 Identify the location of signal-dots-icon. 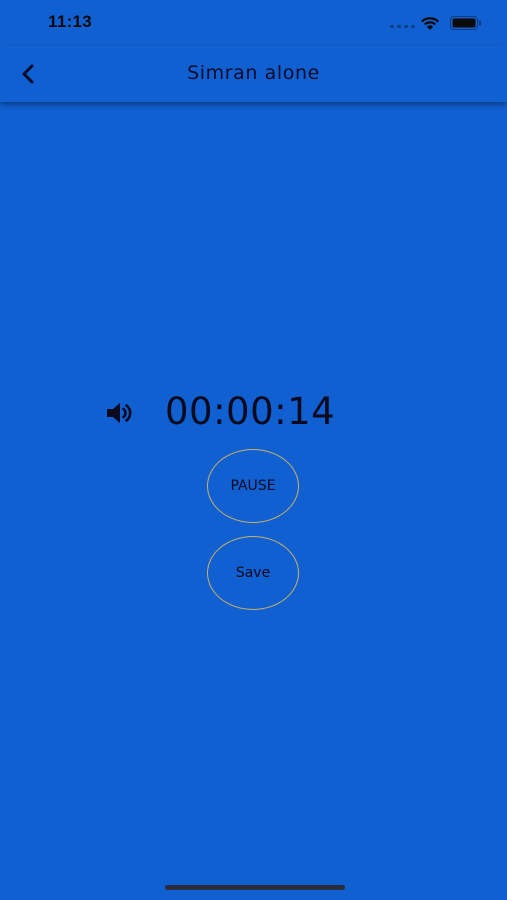
(402, 27).